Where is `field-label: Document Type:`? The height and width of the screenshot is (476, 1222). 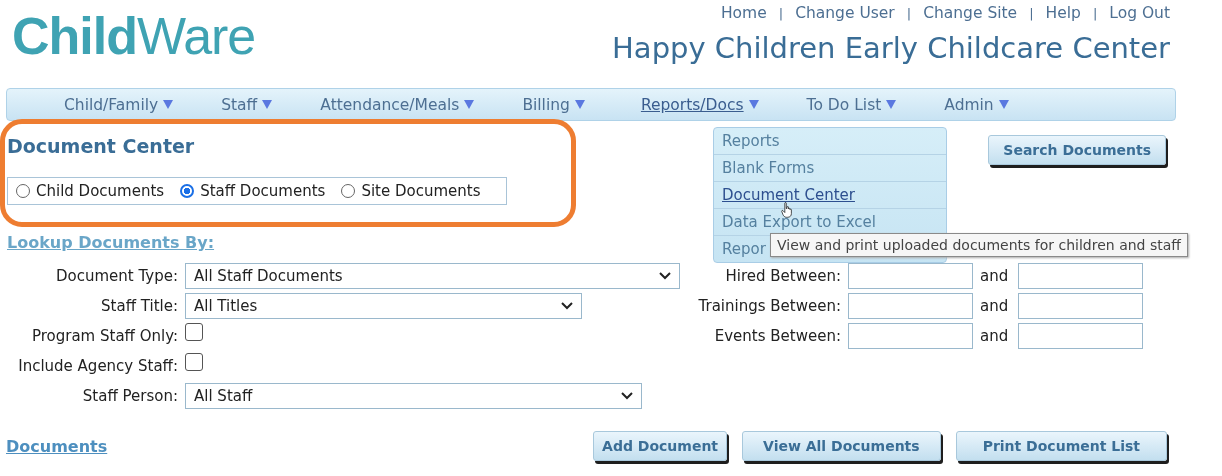 field-label: Document Type: is located at coordinates (116, 276).